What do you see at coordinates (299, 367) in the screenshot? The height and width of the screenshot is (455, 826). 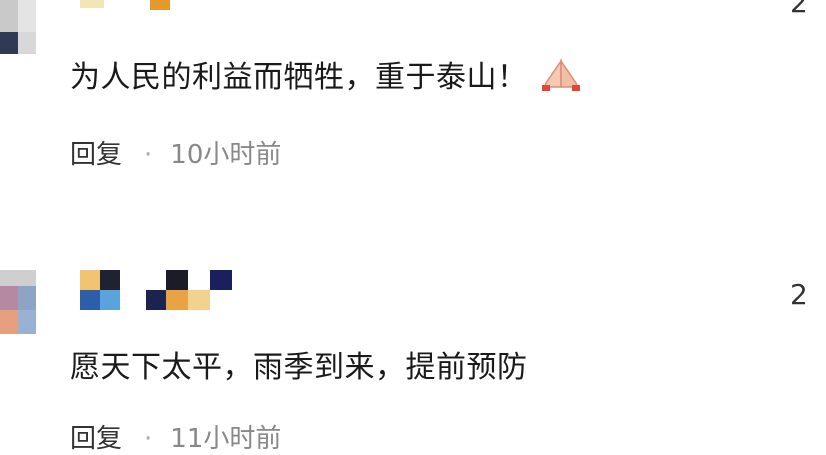 I see `comment-text: 愿天下太平，雨季到来，提前预防` at bounding box center [299, 367].